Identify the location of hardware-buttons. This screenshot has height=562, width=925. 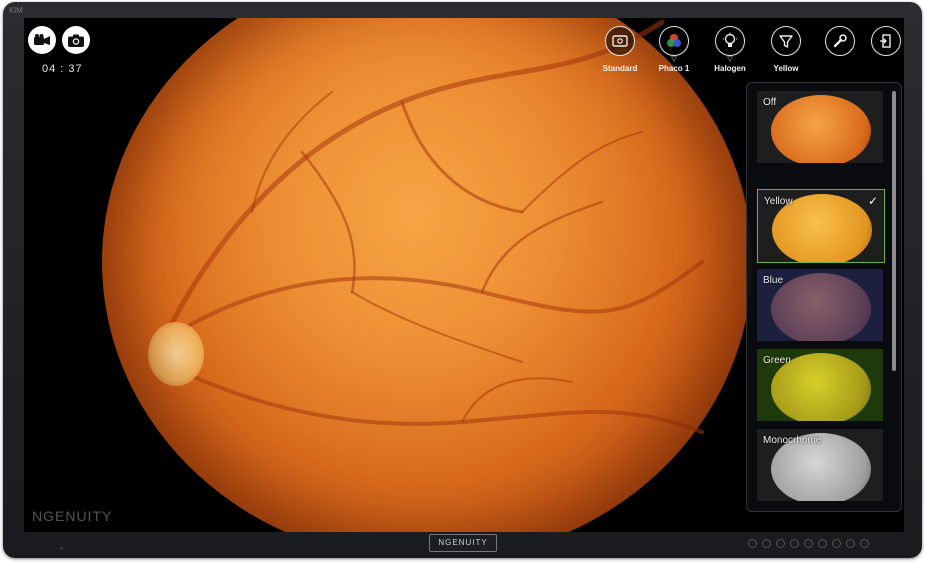
(808, 543).